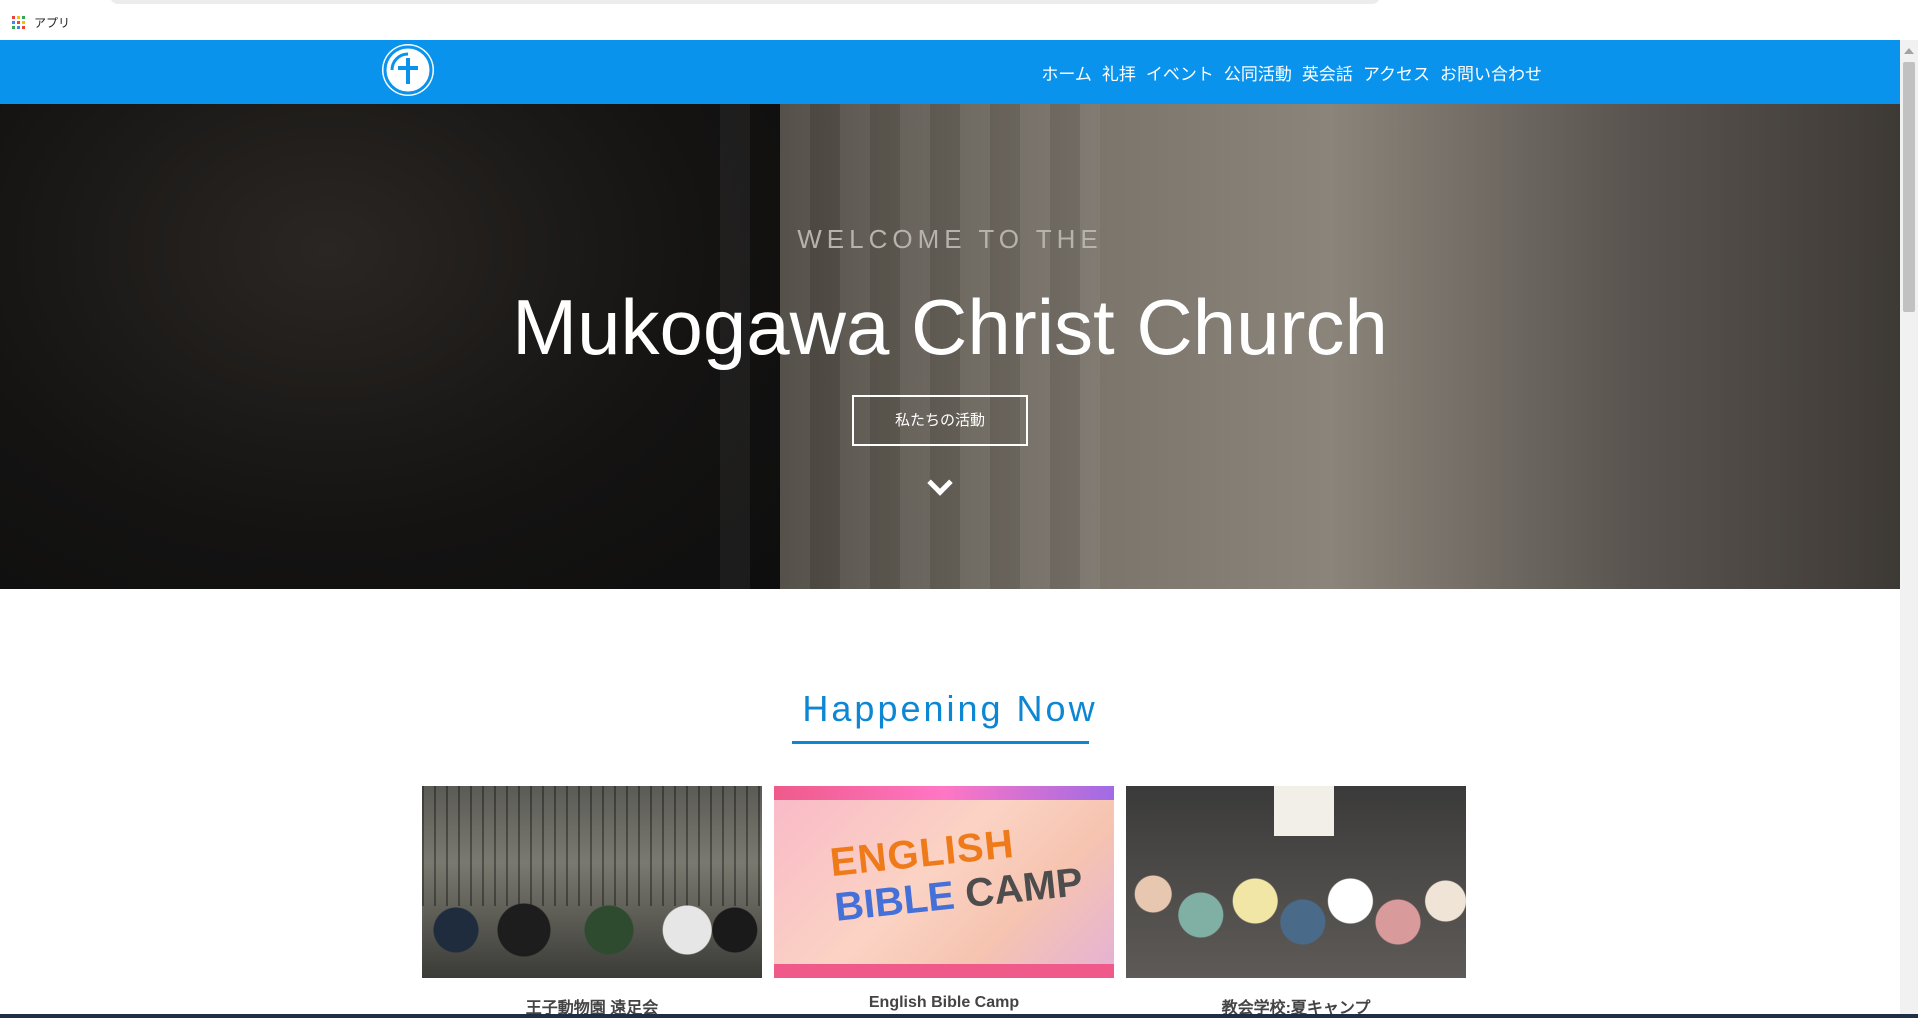  I want to click on hero-welcome-text: WELCOME TO THE, so click(950, 239).